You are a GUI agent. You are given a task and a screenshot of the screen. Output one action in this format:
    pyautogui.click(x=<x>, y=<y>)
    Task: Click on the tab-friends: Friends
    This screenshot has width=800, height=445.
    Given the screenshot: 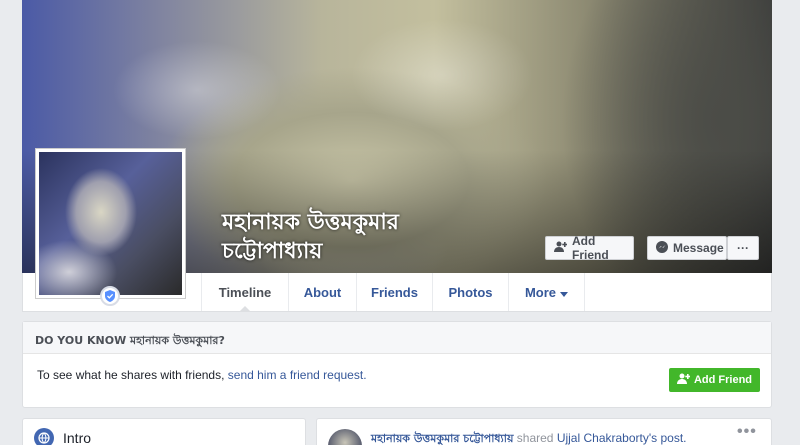 What is the action you would take?
    pyautogui.click(x=395, y=292)
    